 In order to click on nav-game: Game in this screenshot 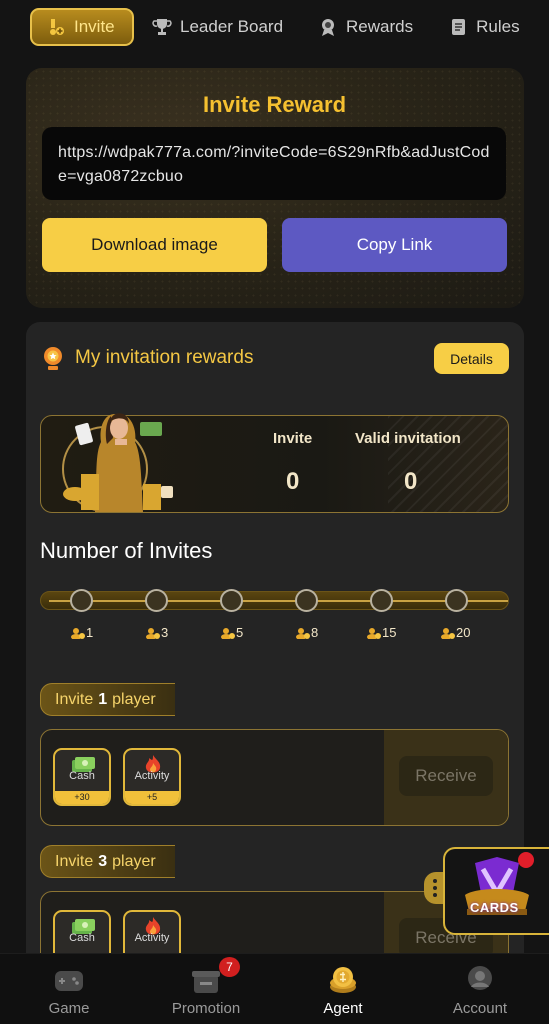, I will do `click(69, 989)`.